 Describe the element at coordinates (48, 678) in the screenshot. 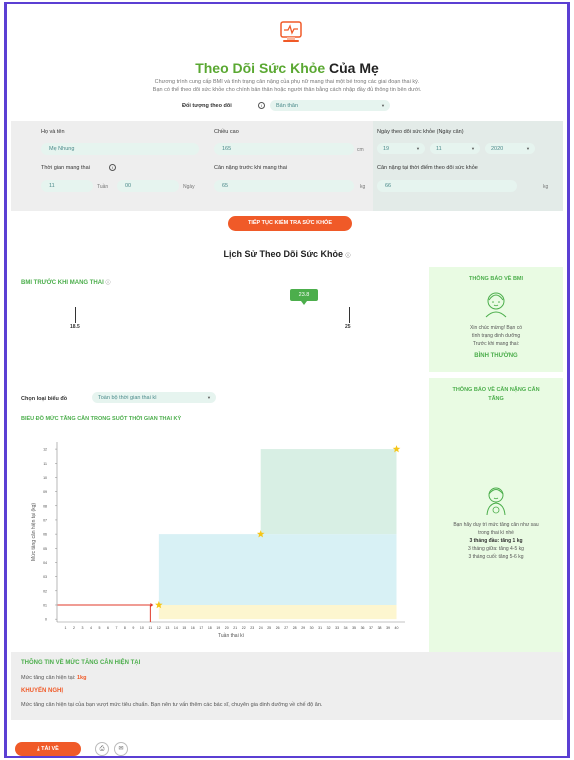

I see `current-gain-label: Mức tăng cân hiện tại:` at that location.